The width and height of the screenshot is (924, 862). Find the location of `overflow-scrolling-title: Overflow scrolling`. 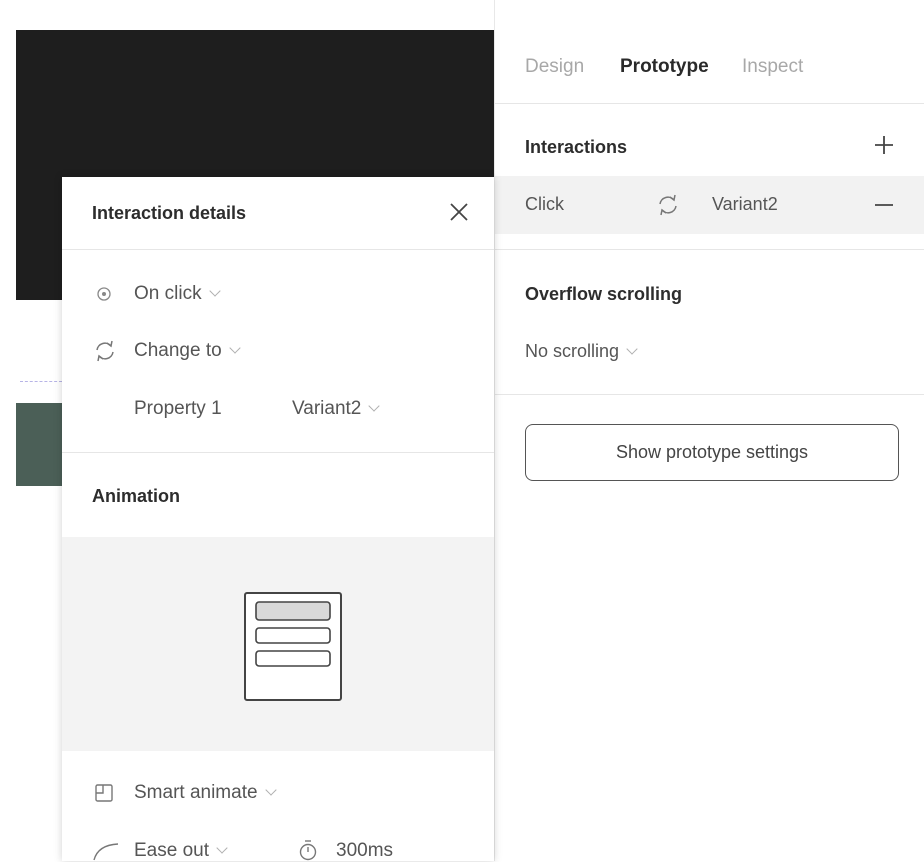

overflow-scrolling-title: Overflow scrolling is located at coordinates (604, 294).